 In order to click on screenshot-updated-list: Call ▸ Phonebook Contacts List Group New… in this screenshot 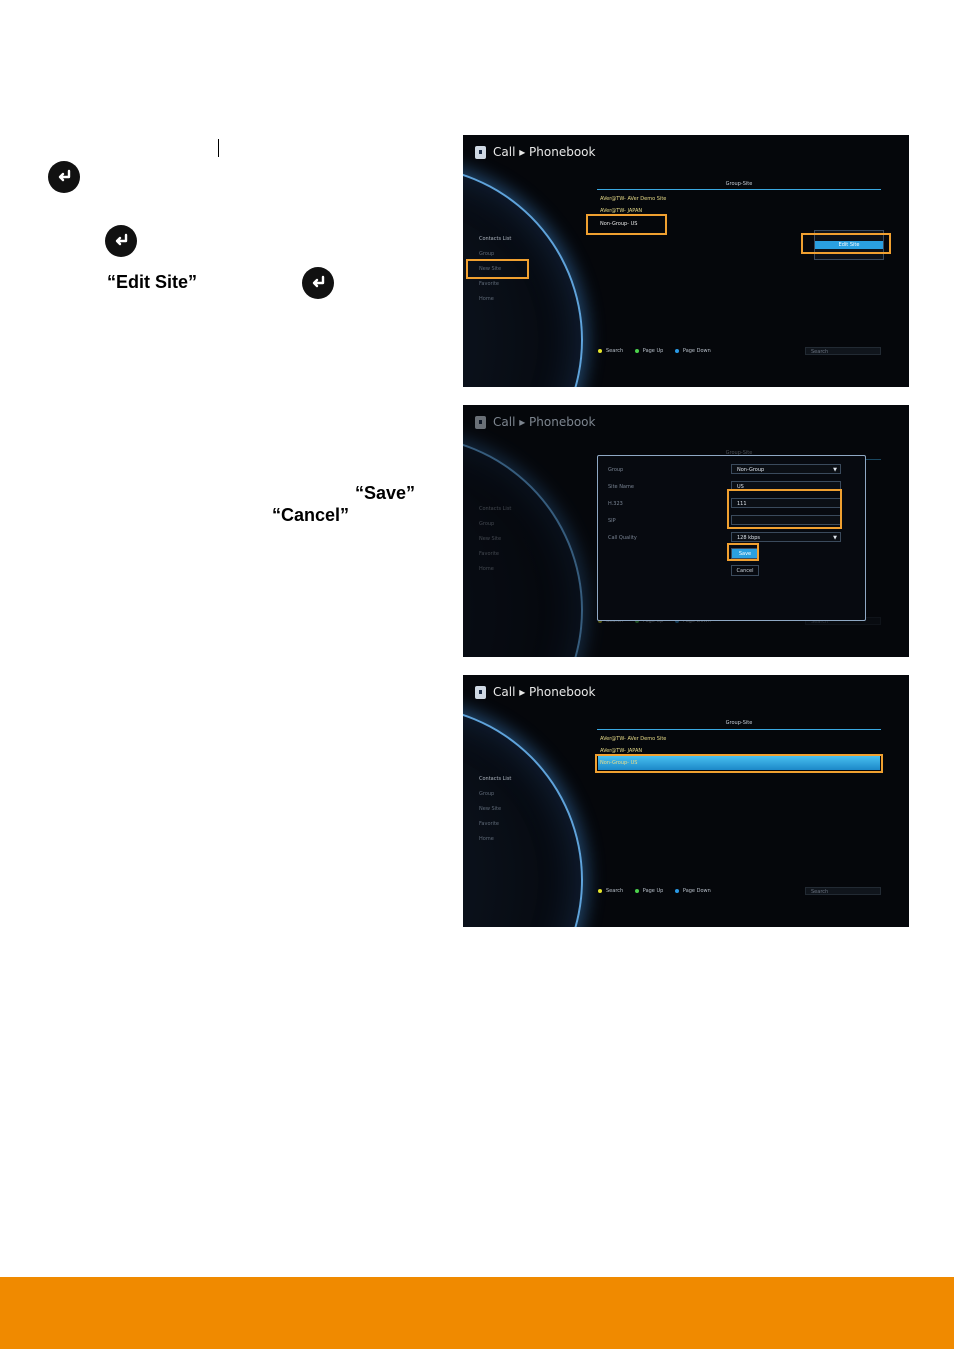, I will do `click(686, 801)`.